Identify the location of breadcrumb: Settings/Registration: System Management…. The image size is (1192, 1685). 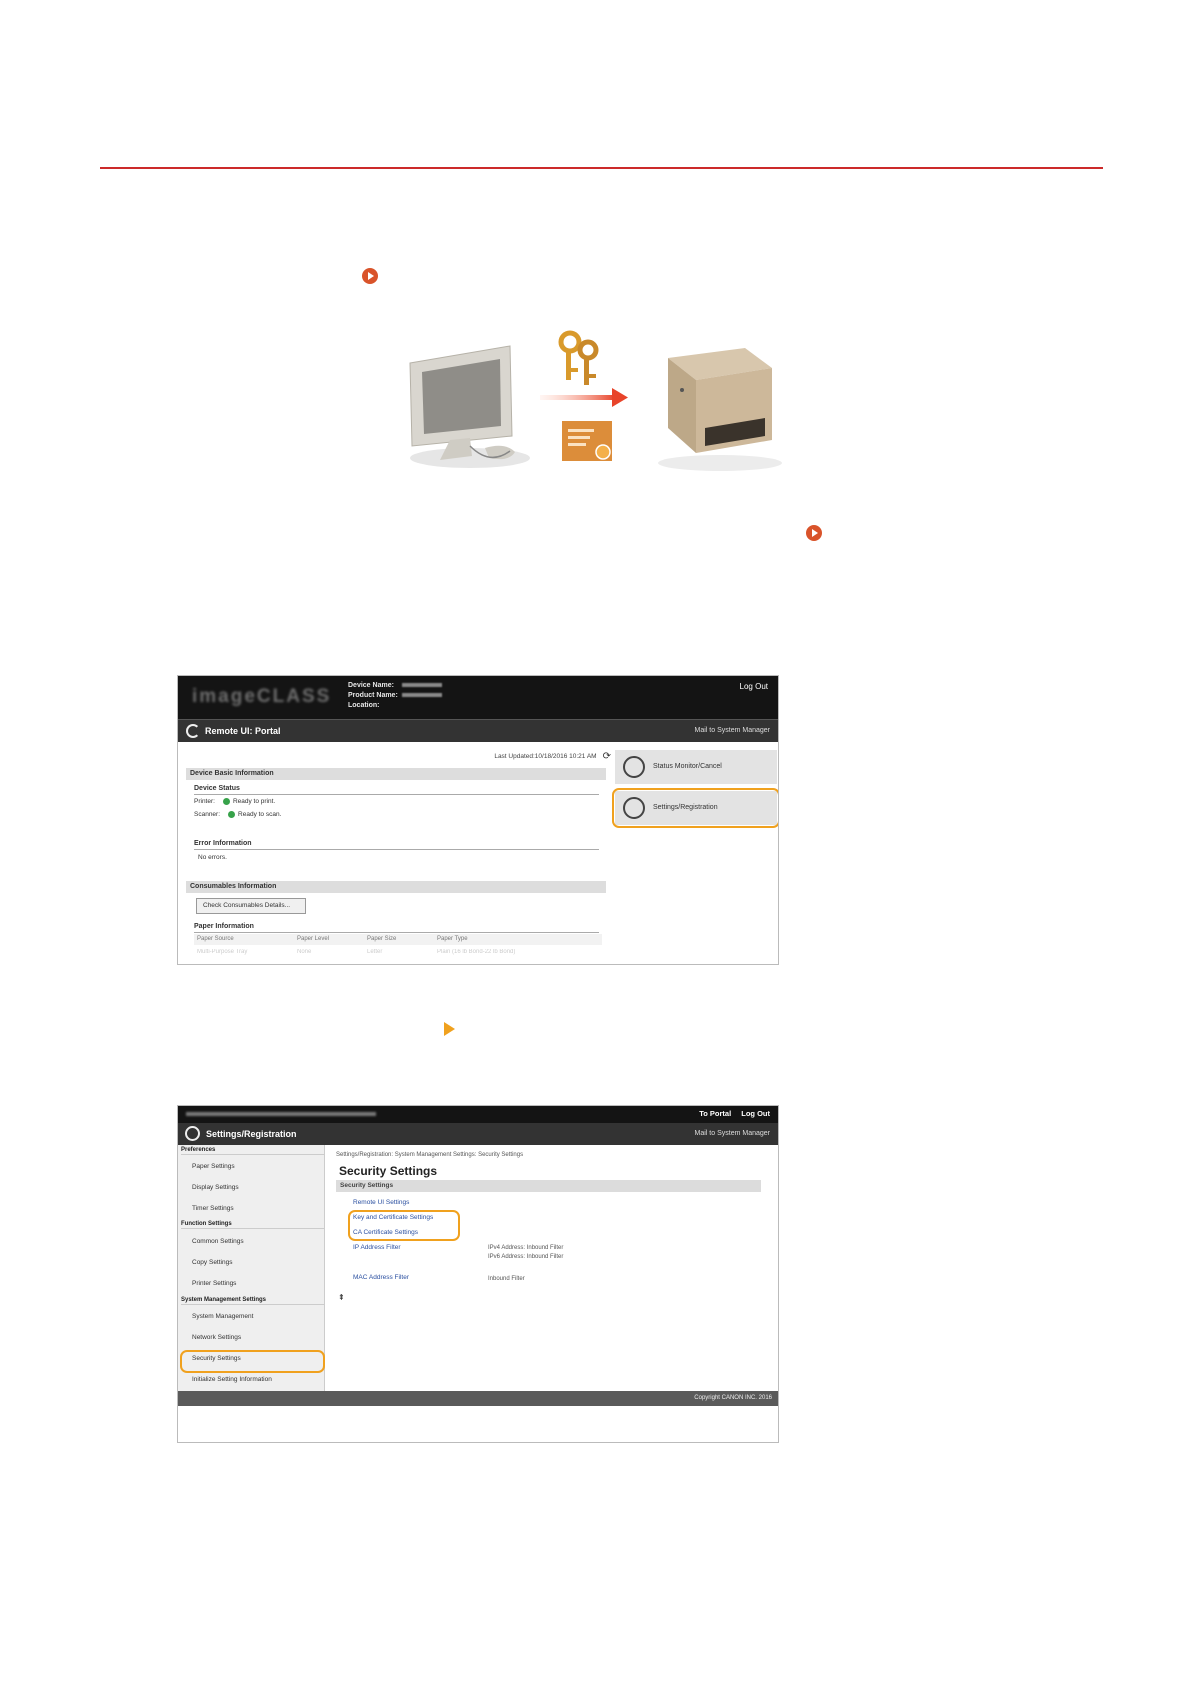
(430, 1155).